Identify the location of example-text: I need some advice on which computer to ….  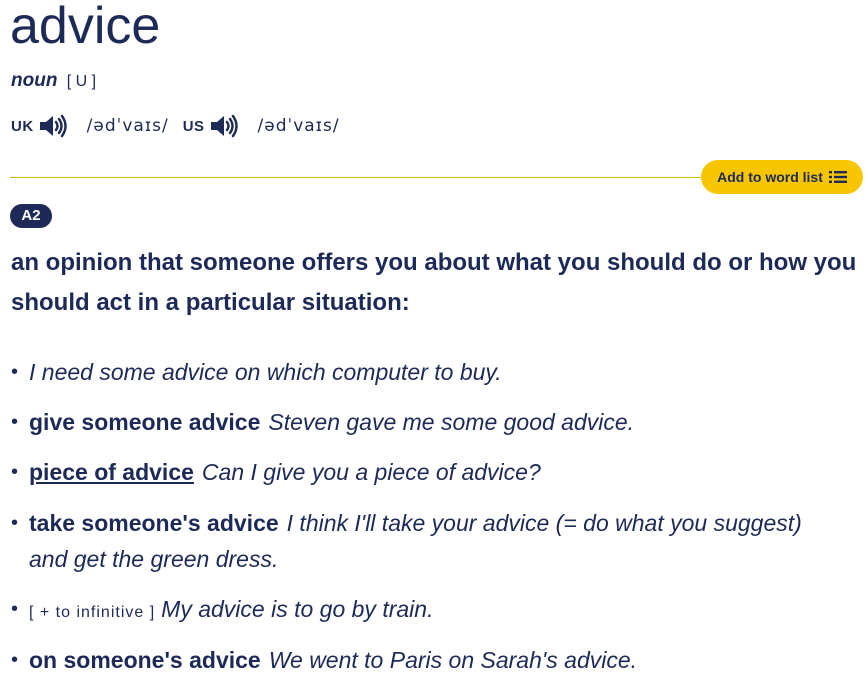
(265, 372).